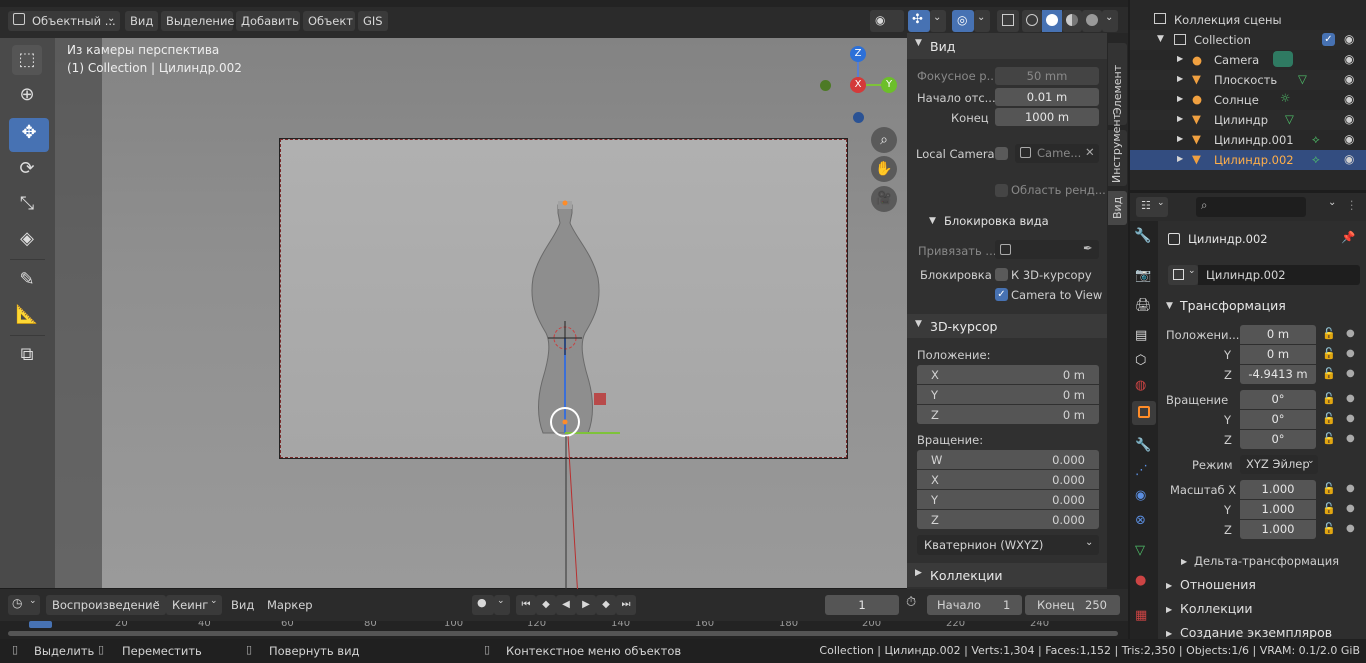 The image size is (1366, 663). Describe the element at coordinates (1278, 334) in the screenshot. I see `location-x-field: 0 m` at that location.